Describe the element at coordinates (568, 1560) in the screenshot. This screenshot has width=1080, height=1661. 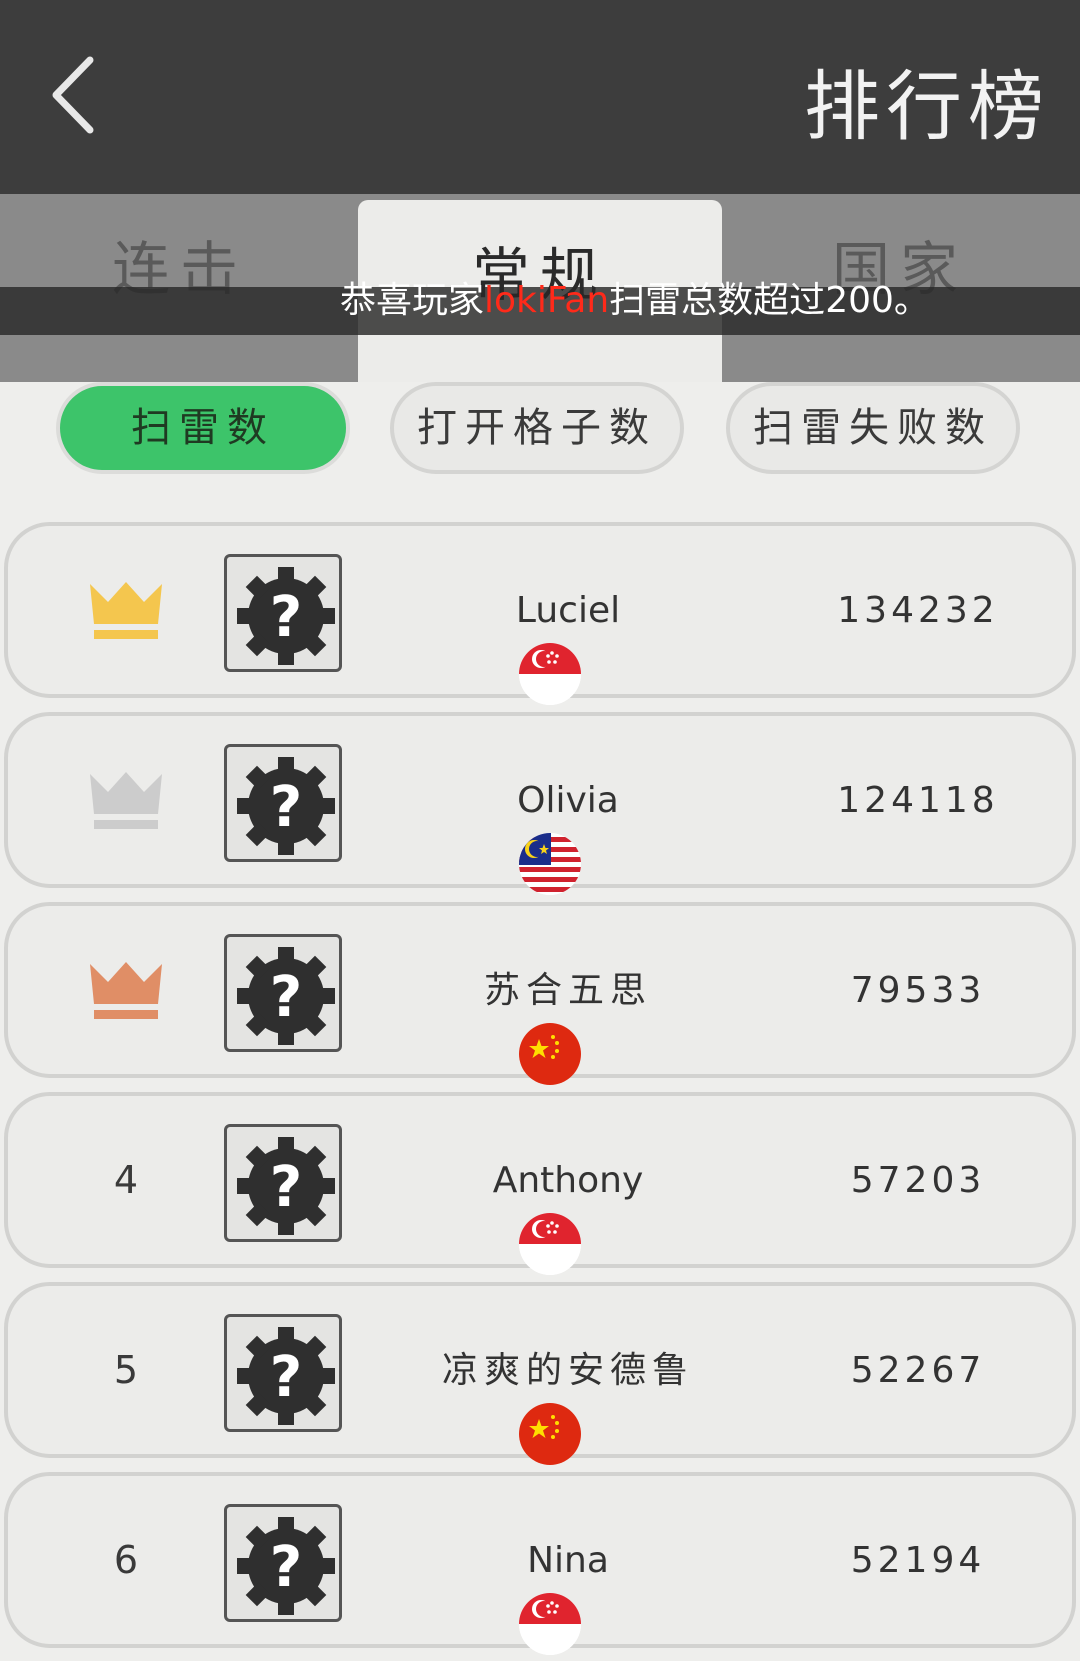
I see `player-name: Nina` at that location.